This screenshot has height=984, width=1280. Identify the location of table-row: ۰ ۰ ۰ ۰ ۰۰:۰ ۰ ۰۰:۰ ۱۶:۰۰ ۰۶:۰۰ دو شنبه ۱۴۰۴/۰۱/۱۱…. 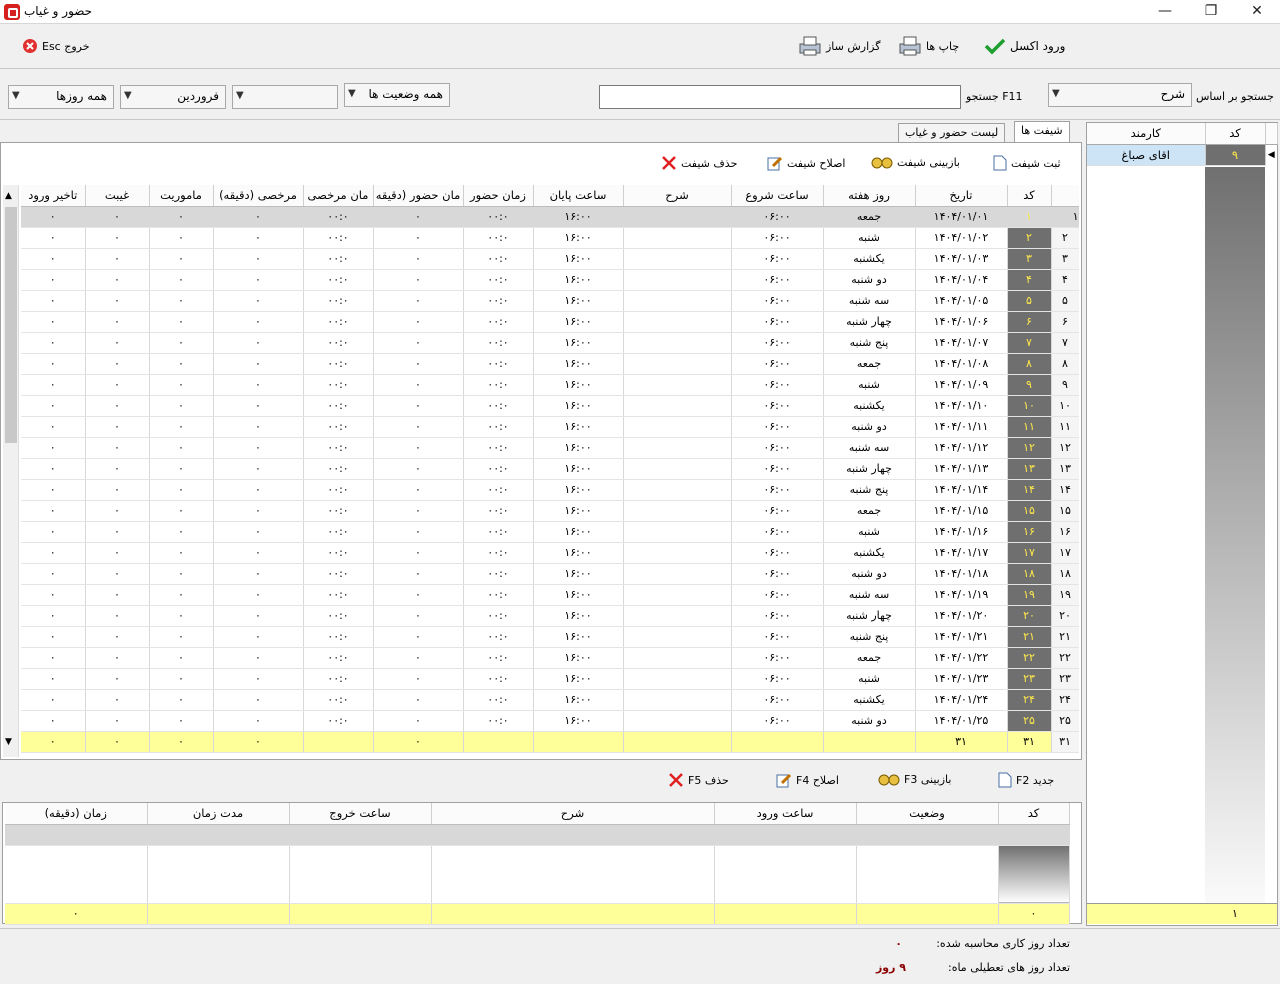
(550, 427).